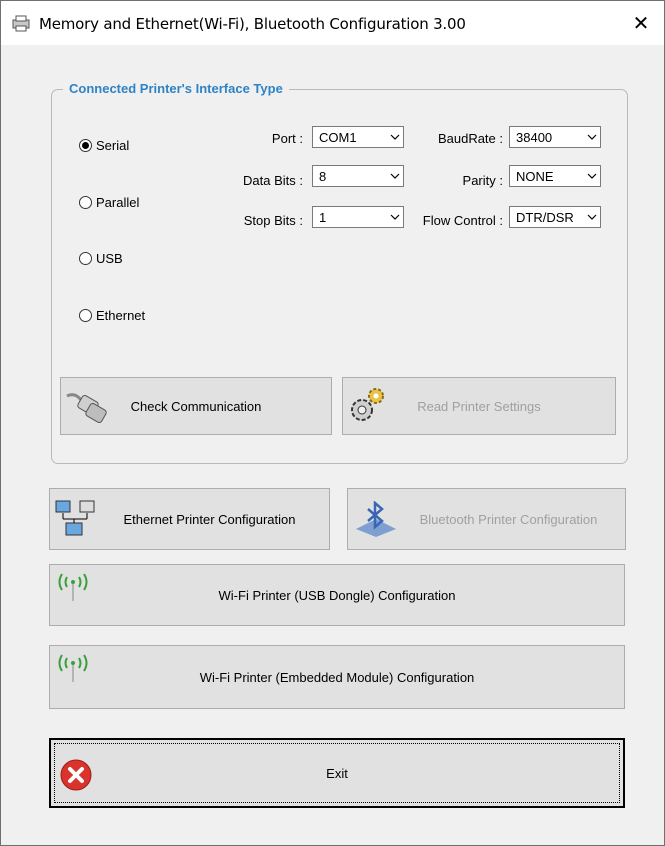 This screenshot has height=846, width=665. I want to click on stopbits-select: 1, so click(358, 217).